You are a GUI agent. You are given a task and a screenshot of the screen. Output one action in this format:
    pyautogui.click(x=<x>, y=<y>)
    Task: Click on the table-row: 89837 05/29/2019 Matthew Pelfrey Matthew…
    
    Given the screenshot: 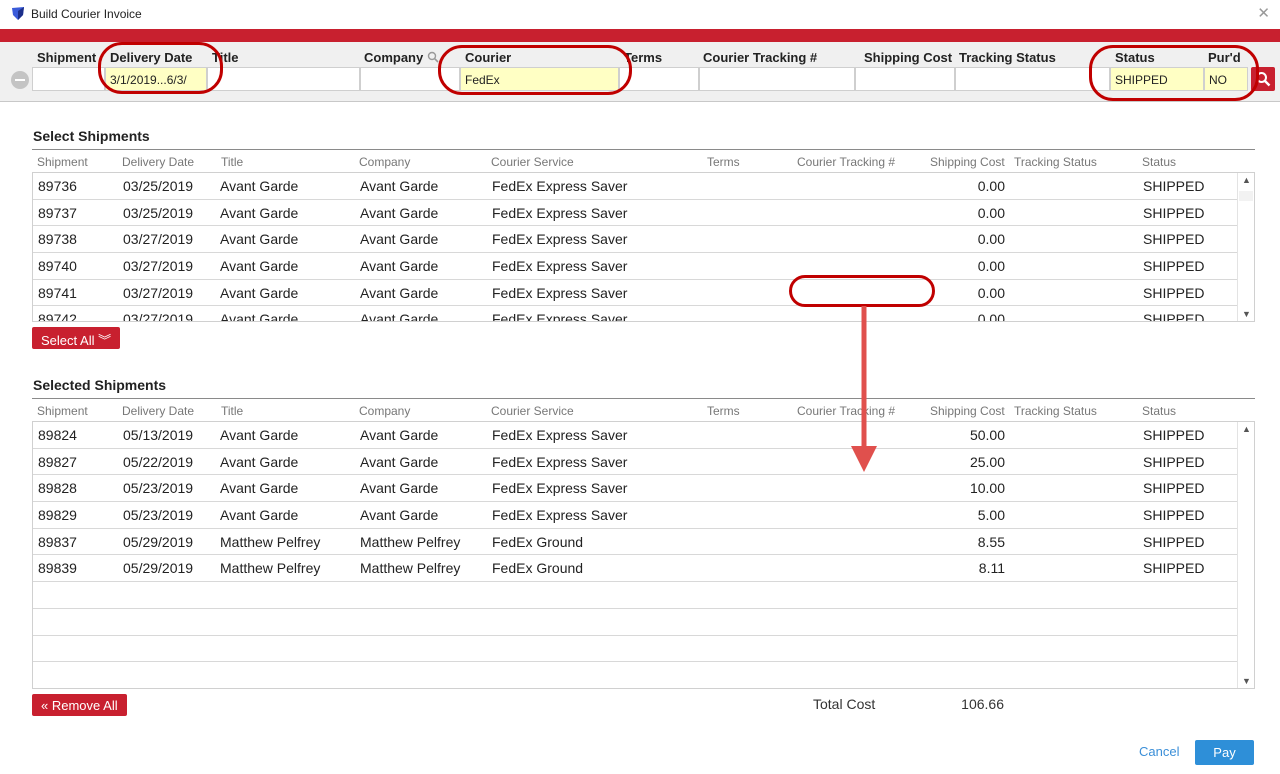 What is the action you would take?
    pyautogui.click(x=643, y=542)
    